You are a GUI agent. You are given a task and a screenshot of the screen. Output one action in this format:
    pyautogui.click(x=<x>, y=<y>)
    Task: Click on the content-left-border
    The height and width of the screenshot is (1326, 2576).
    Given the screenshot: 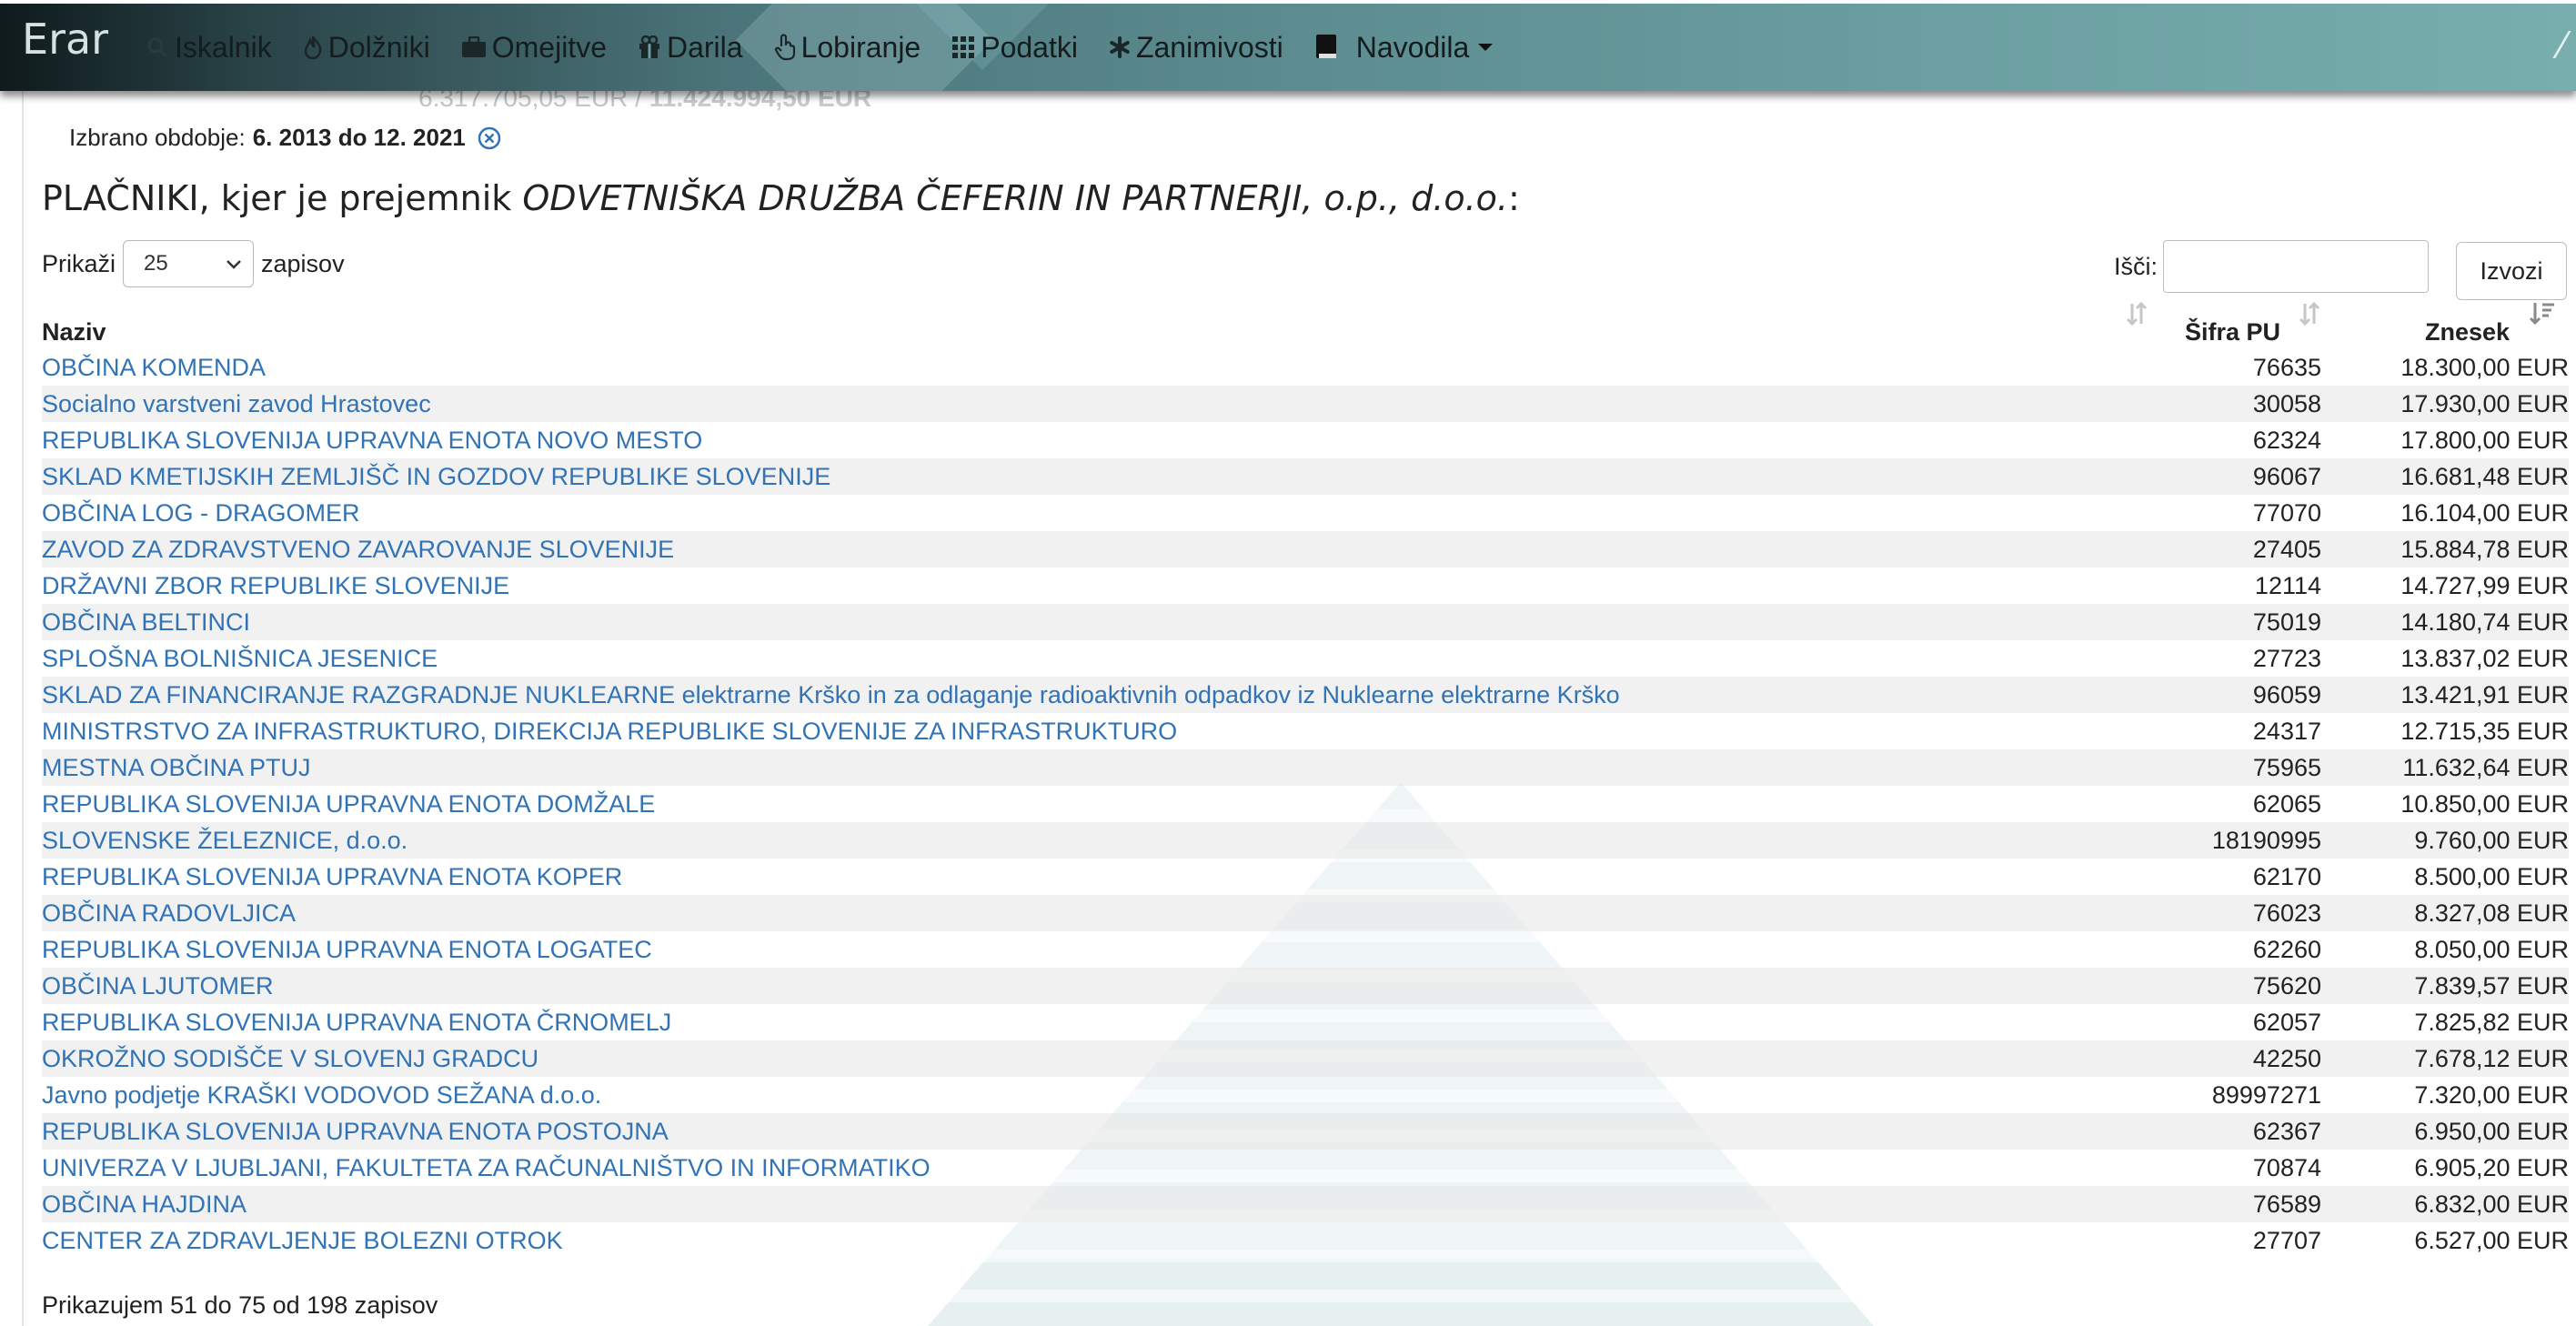 What is the action you would take?
    pyautogui.click(x=23, y=708)
    